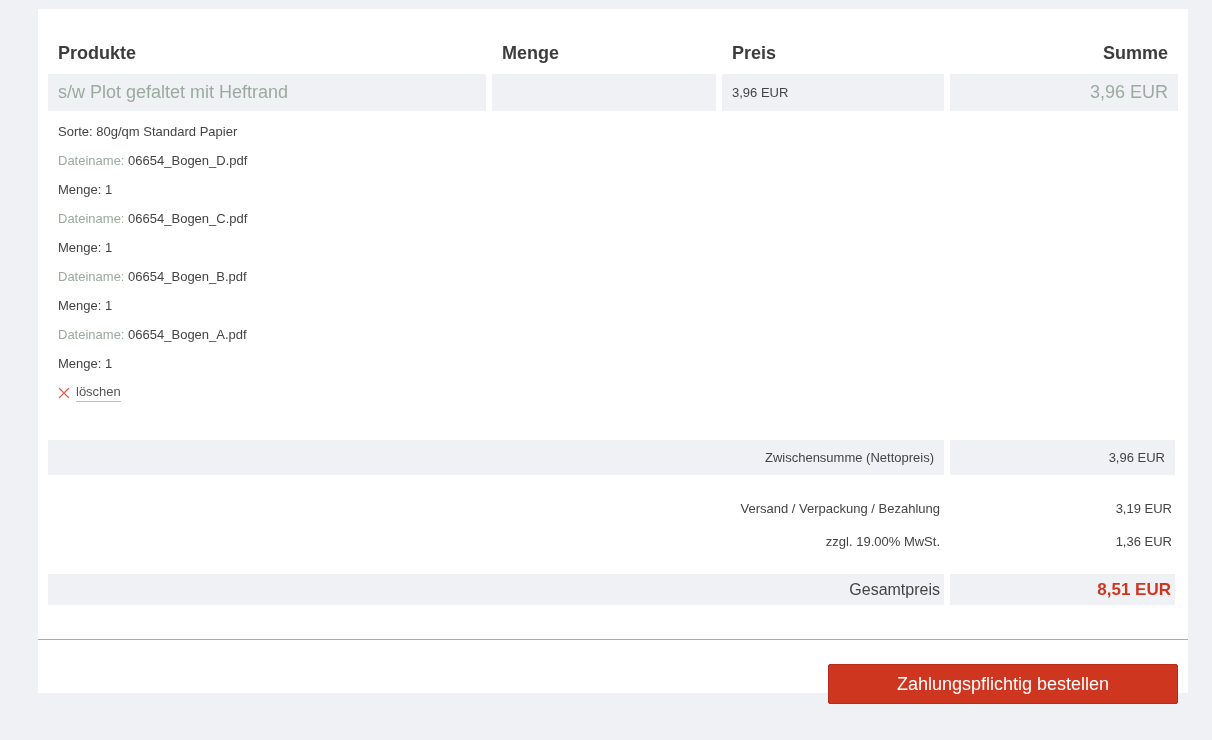  Describe the element at coordinates (496, 589) in the screenshot. I see `total-label: Gesamtpreis` at that location.